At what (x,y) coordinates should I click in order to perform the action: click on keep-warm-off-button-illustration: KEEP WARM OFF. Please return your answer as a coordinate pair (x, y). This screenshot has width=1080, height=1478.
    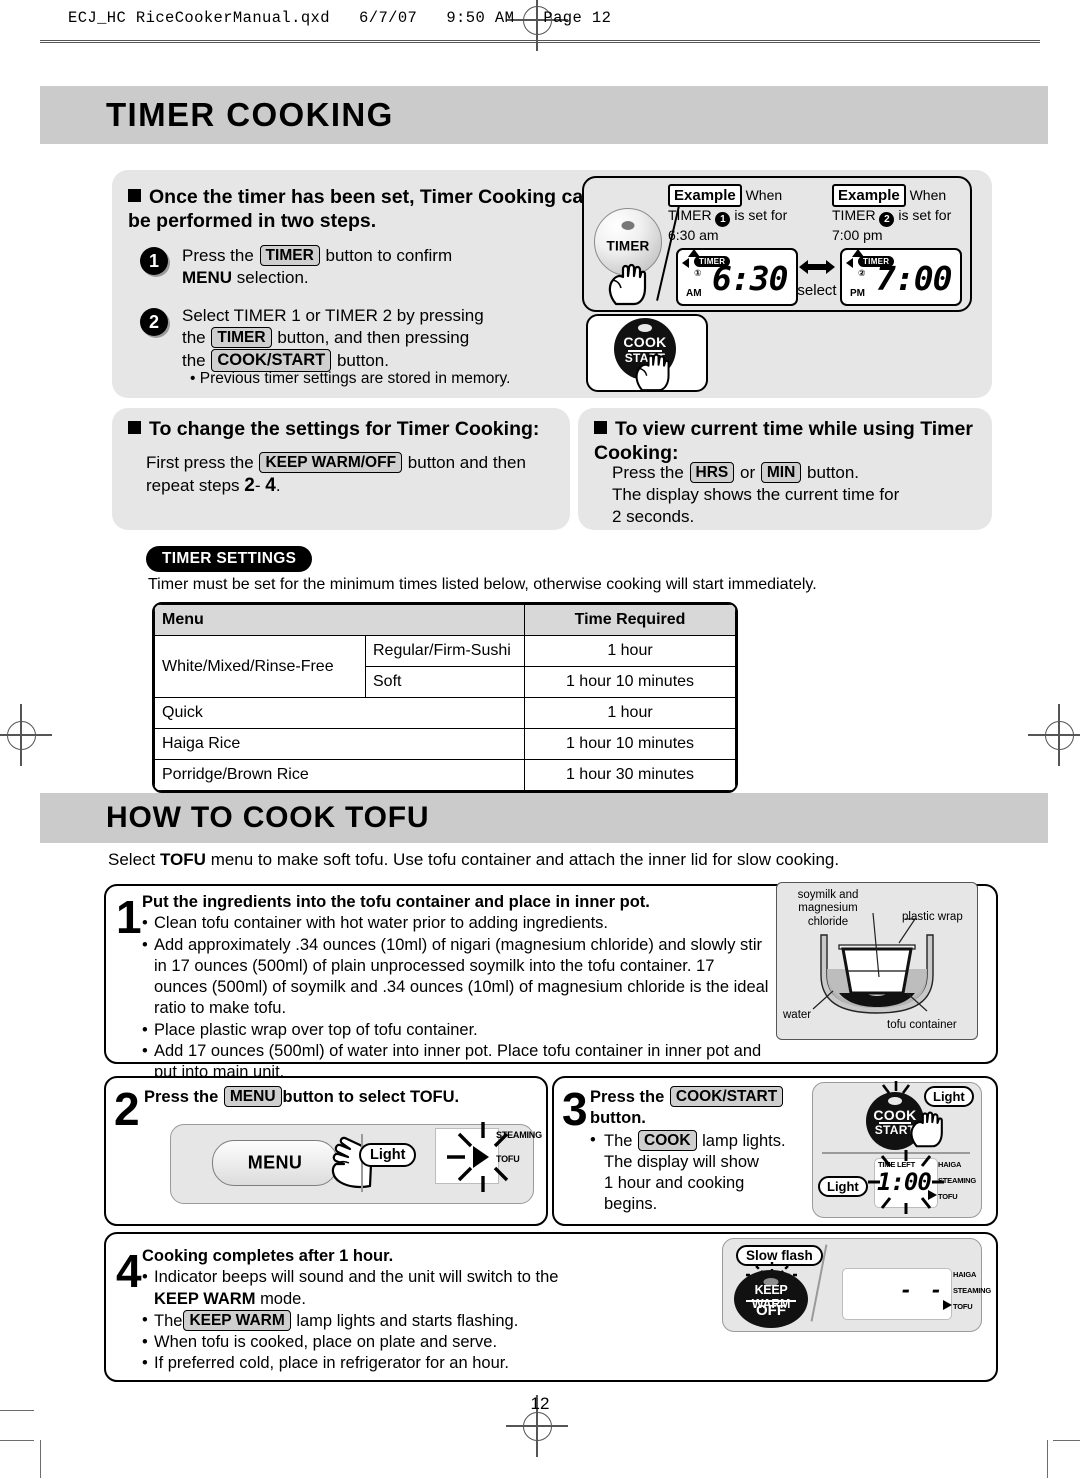
    Looking at the image, I should click on (771, 1299).